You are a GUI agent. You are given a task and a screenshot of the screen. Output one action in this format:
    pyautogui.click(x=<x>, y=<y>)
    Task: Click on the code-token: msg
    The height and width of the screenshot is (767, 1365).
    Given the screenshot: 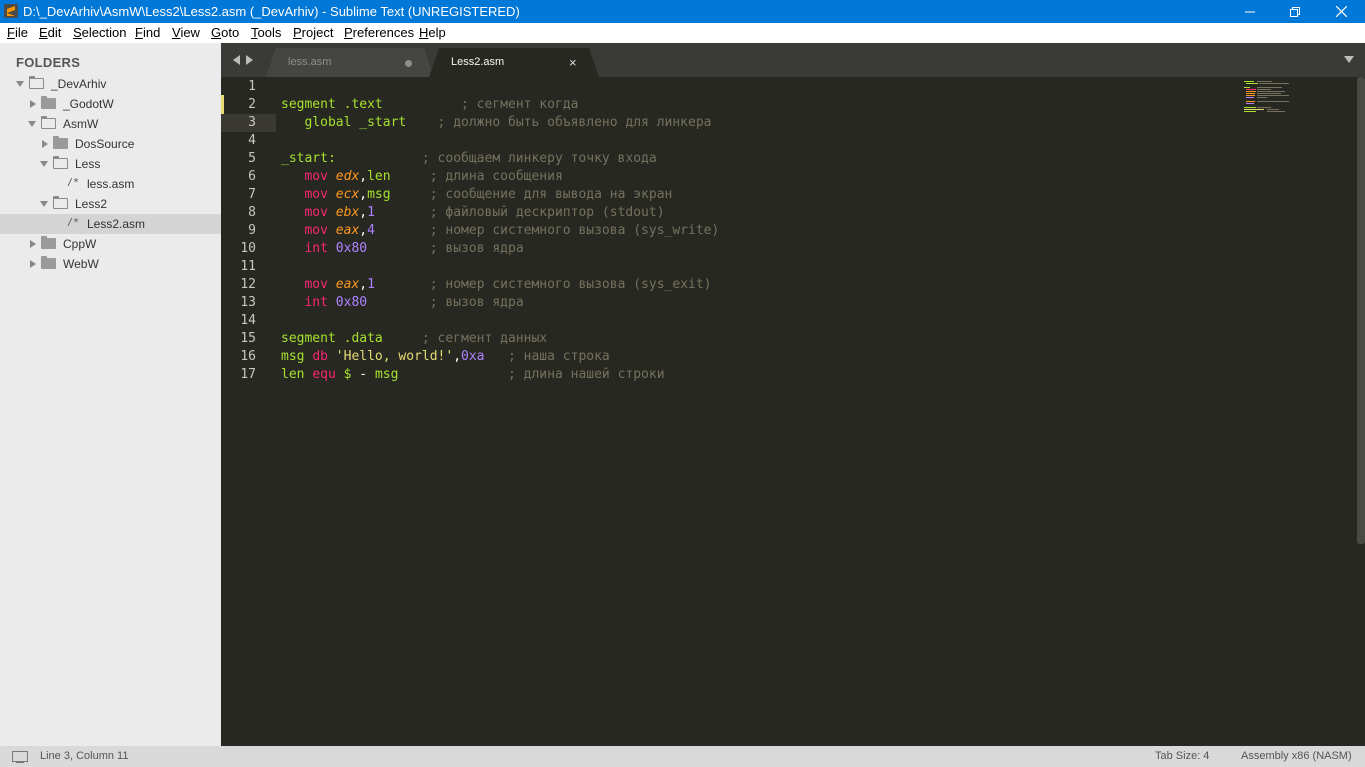 What is the action you would take?
    pyautogui.click(x=386, y=374)
    